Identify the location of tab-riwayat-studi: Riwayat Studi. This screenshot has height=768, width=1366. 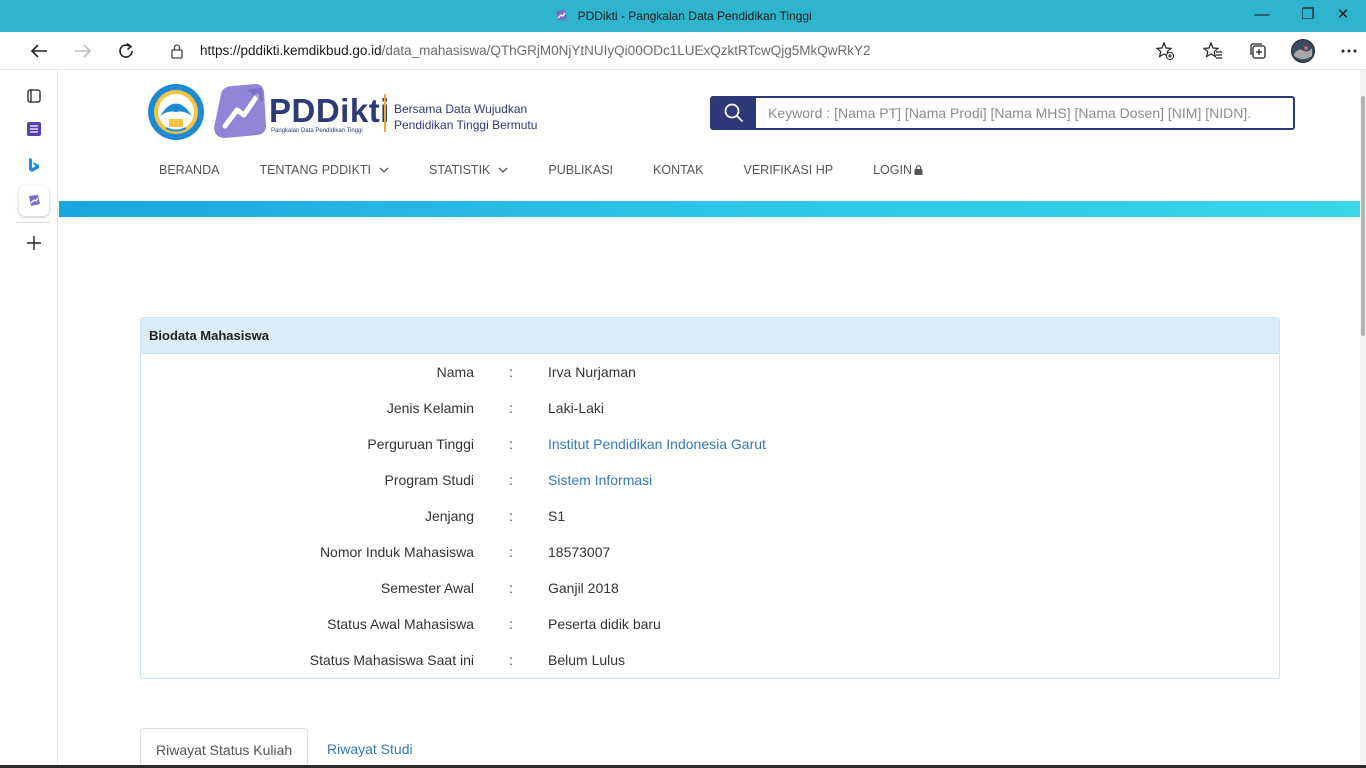
(370, 748).